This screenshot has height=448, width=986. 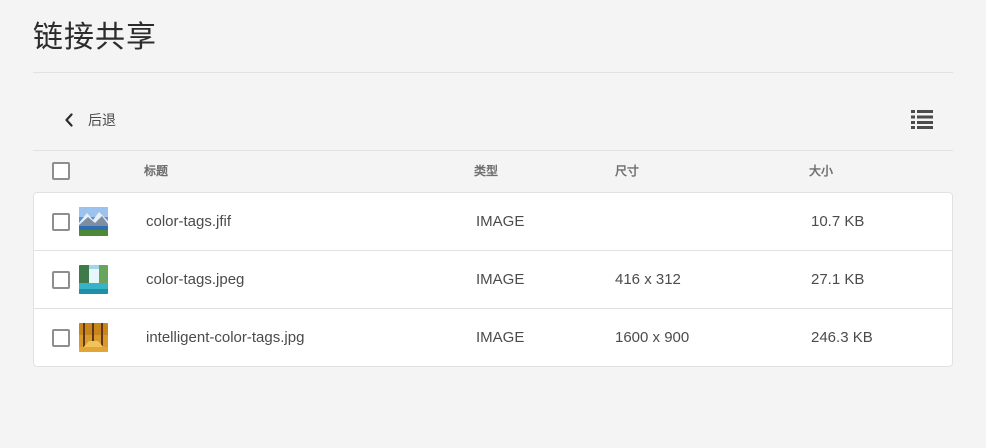 I want to click on file-size: 246.3 KB, so click(x=842, y=337).